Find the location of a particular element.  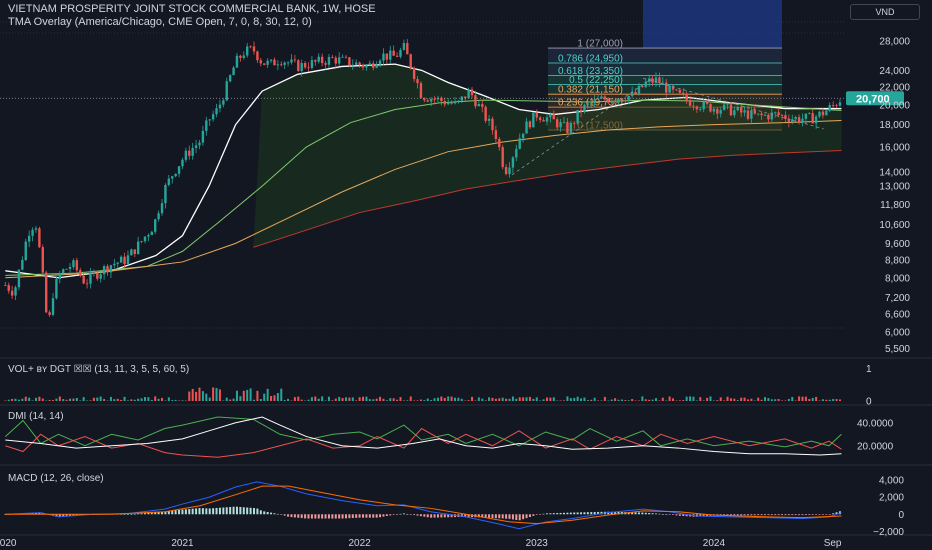

price-axis-tick: 5,500 is located at coordinates (897, 349).